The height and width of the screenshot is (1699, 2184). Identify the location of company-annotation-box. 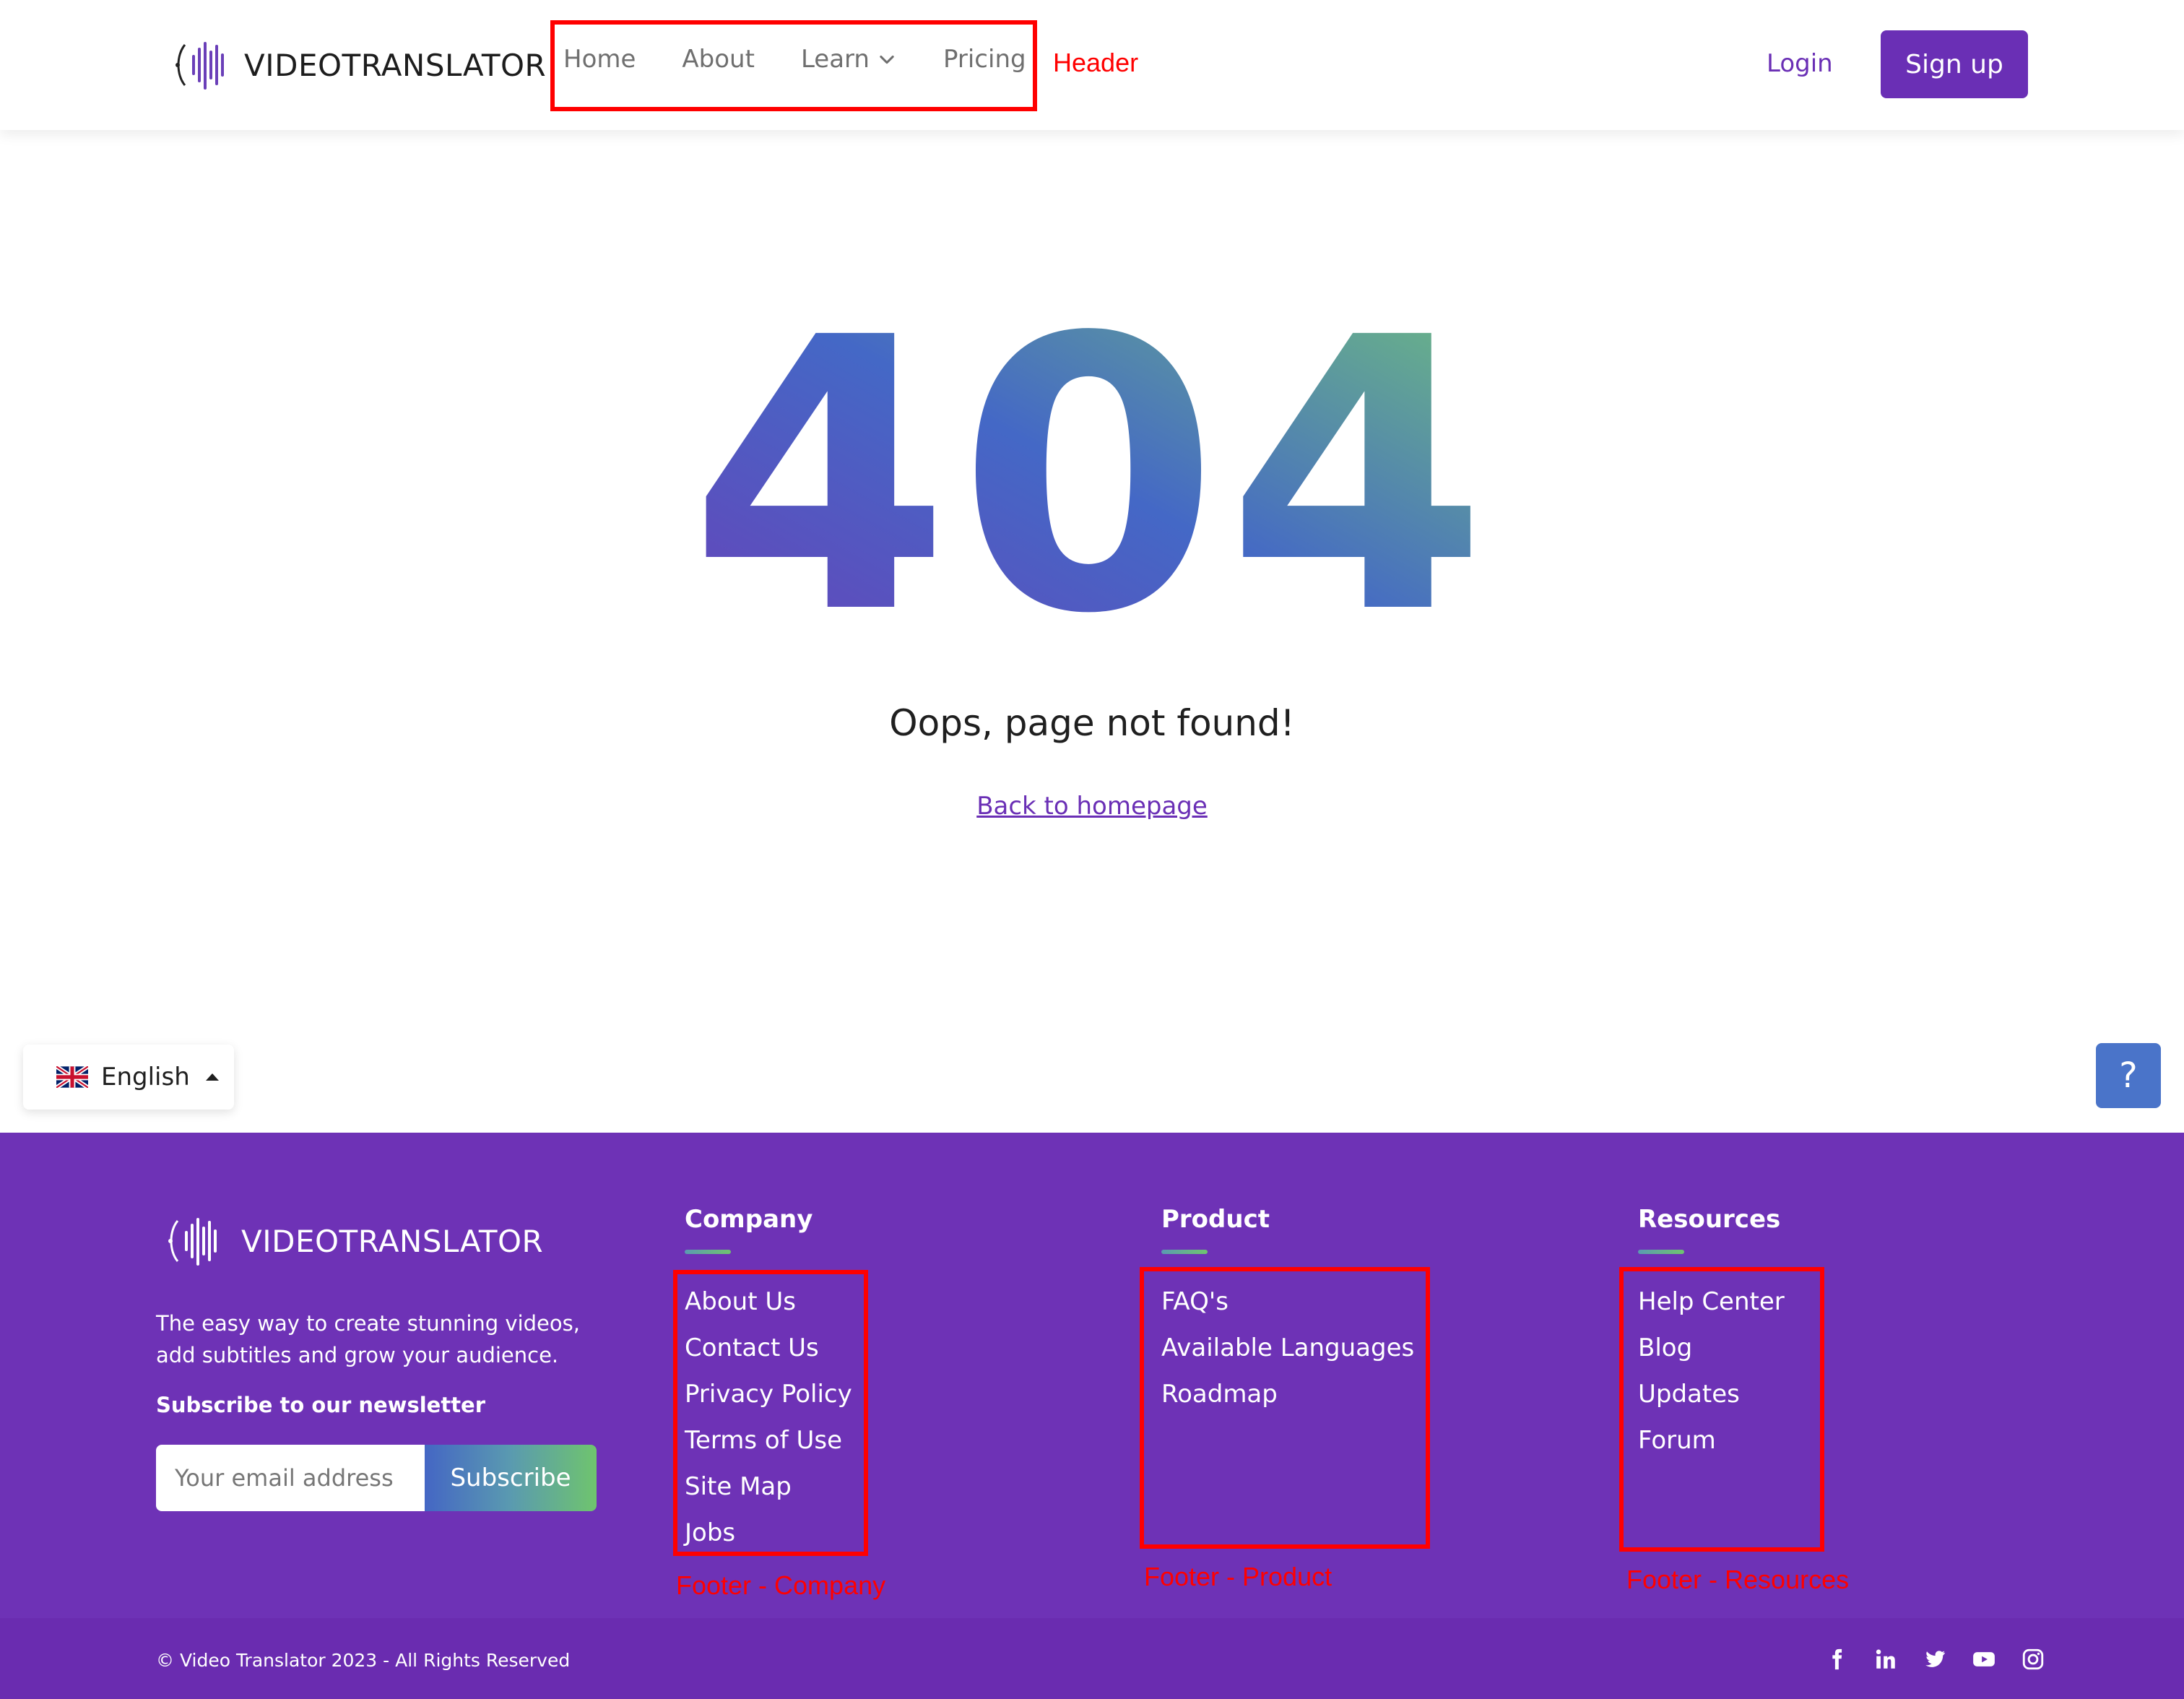
(770, 1413).